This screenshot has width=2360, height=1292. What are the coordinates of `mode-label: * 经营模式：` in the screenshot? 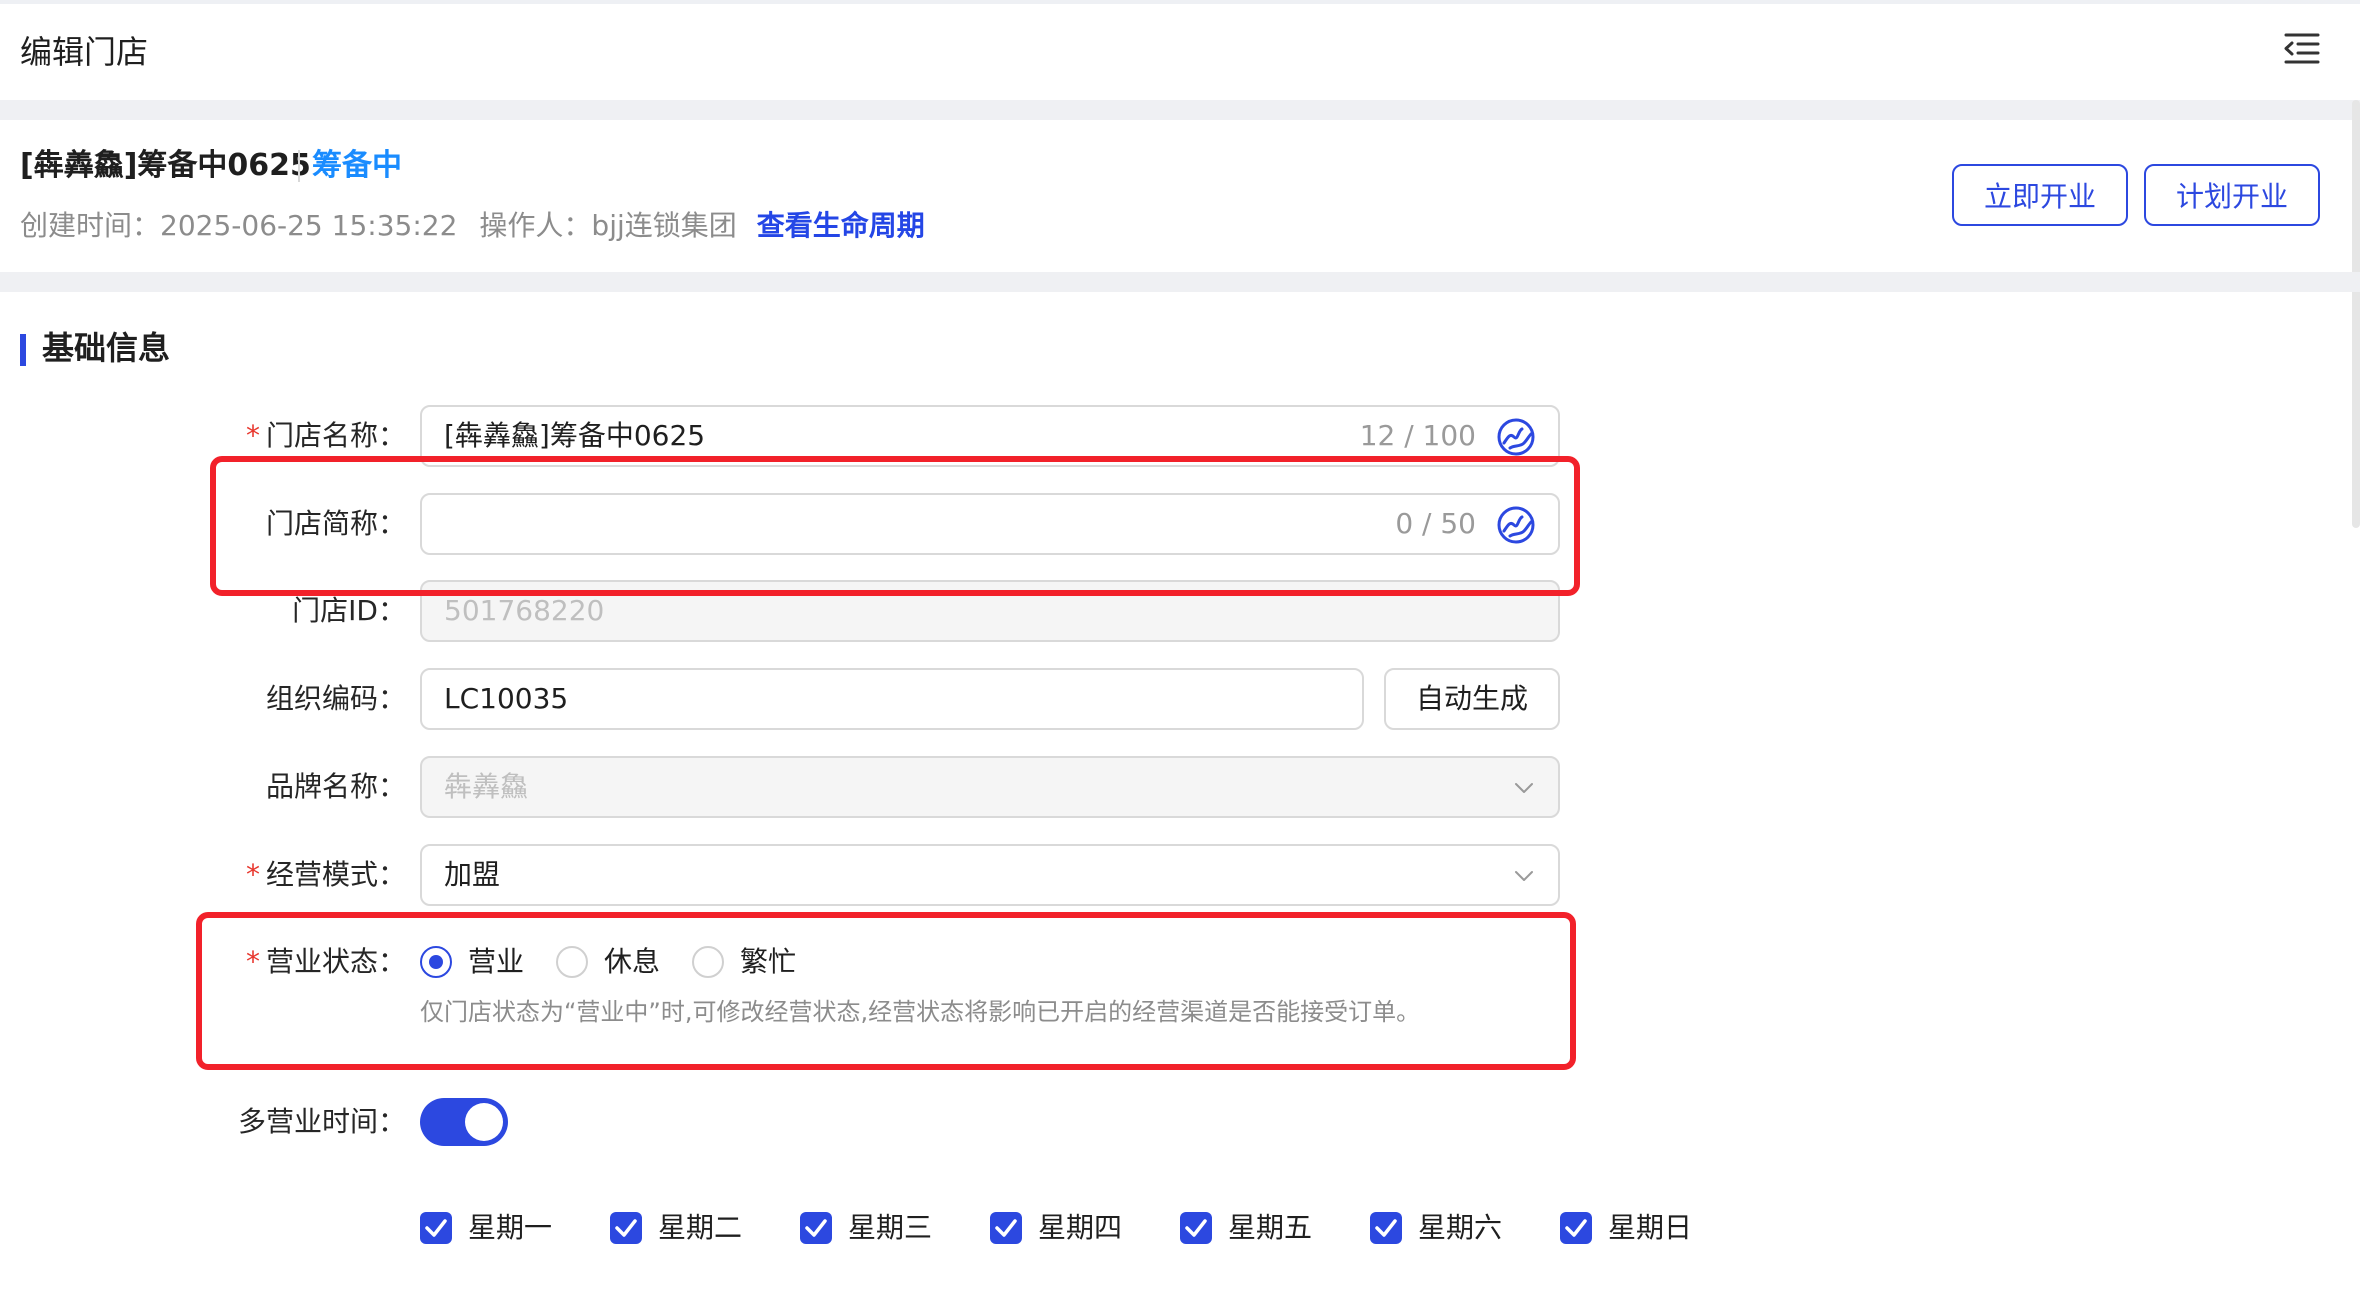 It's located at (325, 874).